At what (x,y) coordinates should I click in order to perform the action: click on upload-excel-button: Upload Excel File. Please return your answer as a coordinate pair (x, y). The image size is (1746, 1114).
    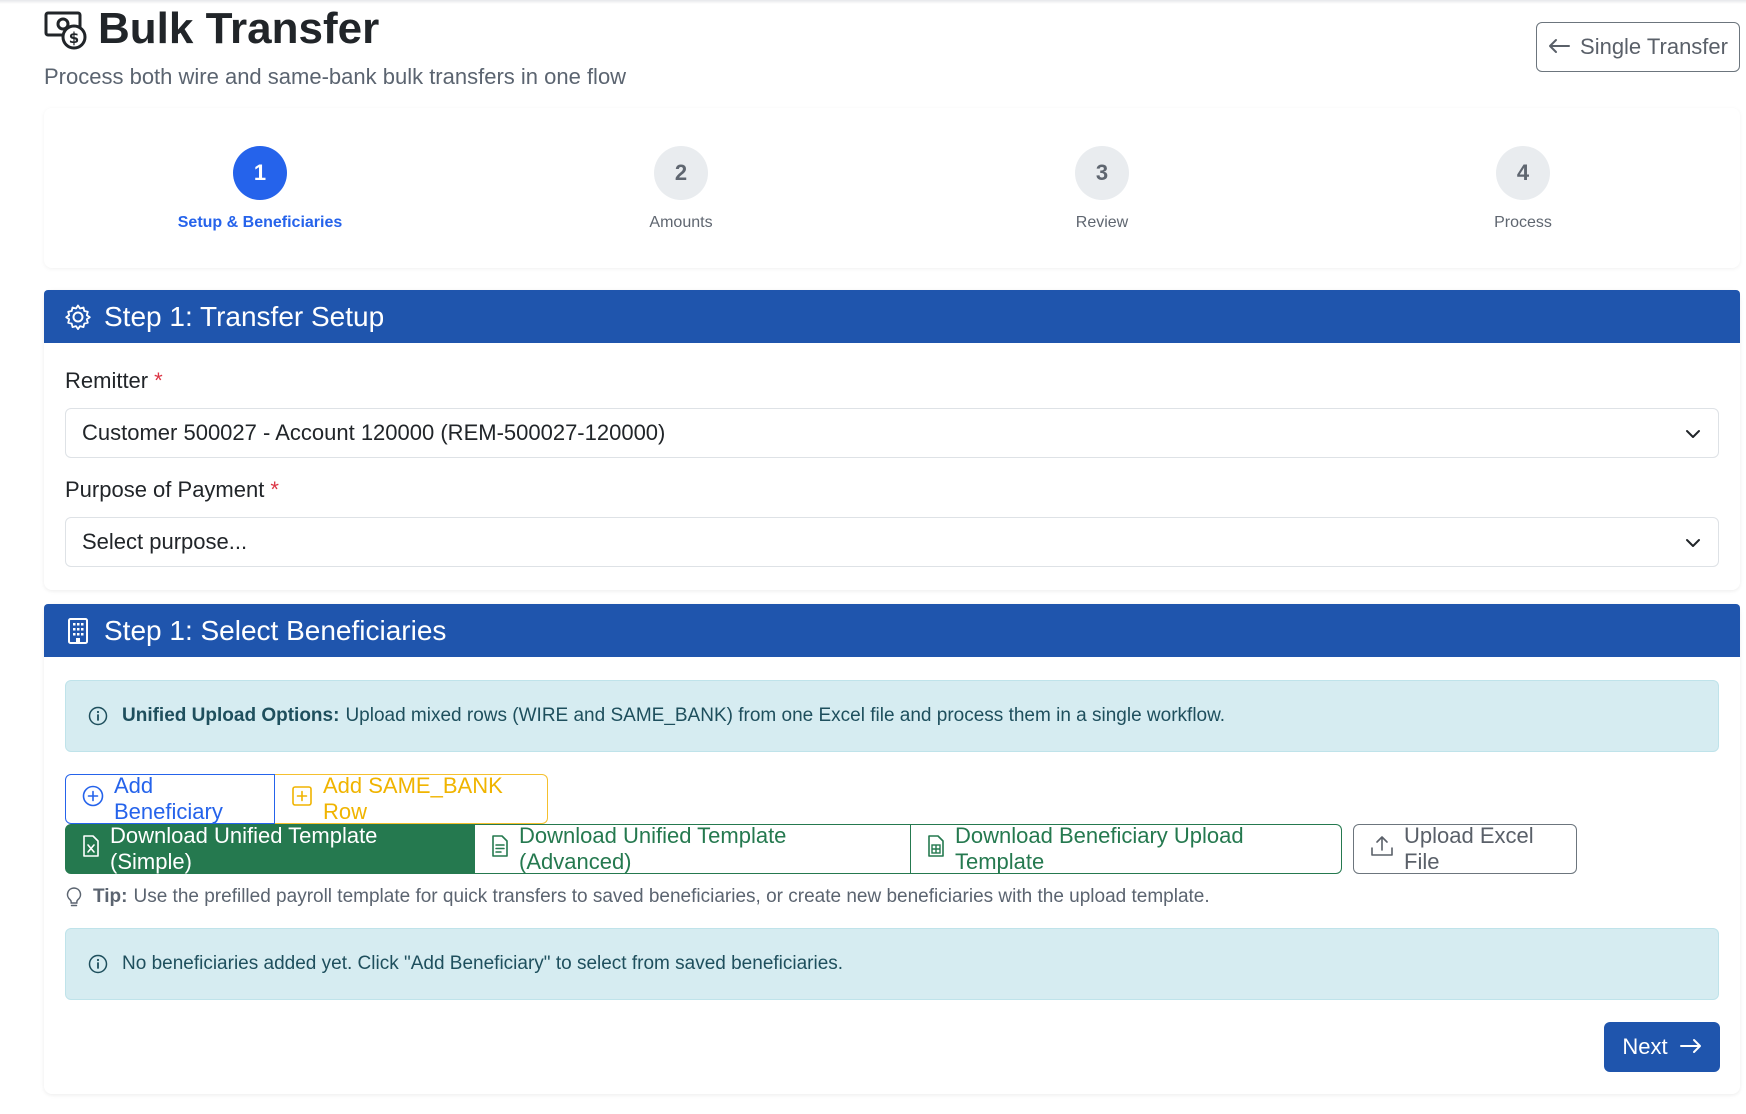
    Looking at the image, I should click on (1465, 848).